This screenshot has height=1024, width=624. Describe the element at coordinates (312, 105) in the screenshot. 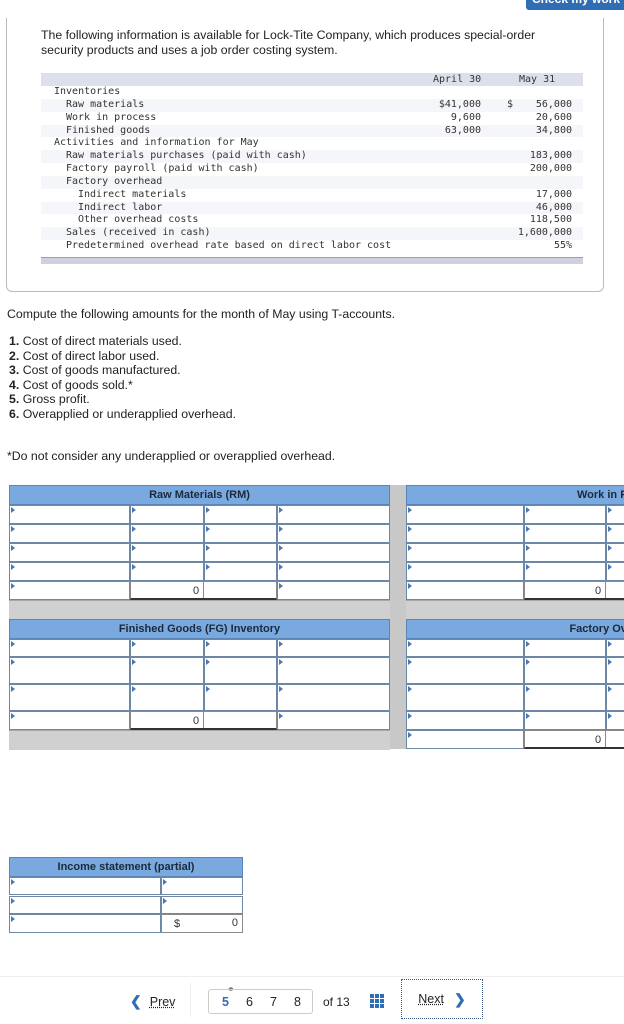

I see `table-row: Raw materials $41,000 $56,000` at that location.